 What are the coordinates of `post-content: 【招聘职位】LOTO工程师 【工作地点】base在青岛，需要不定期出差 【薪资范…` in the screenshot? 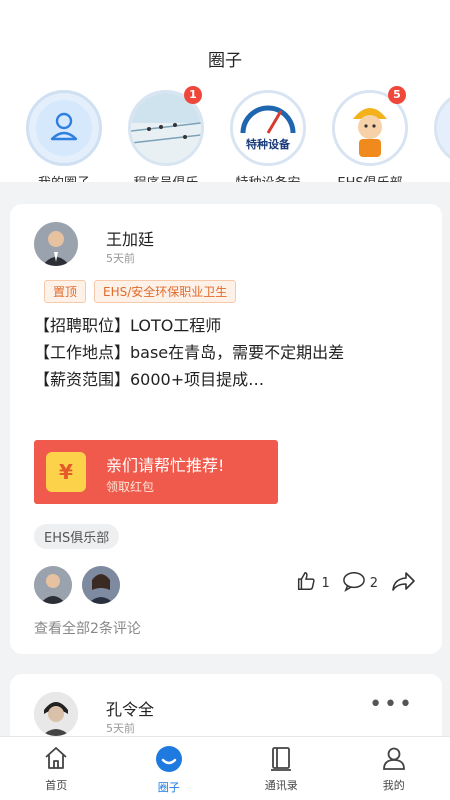 It's located at (224, 352).